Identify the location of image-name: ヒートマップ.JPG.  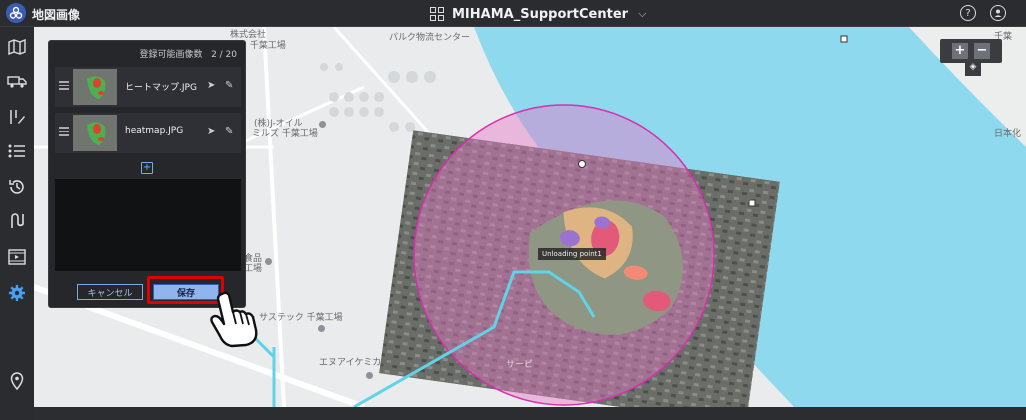
(161, 88).